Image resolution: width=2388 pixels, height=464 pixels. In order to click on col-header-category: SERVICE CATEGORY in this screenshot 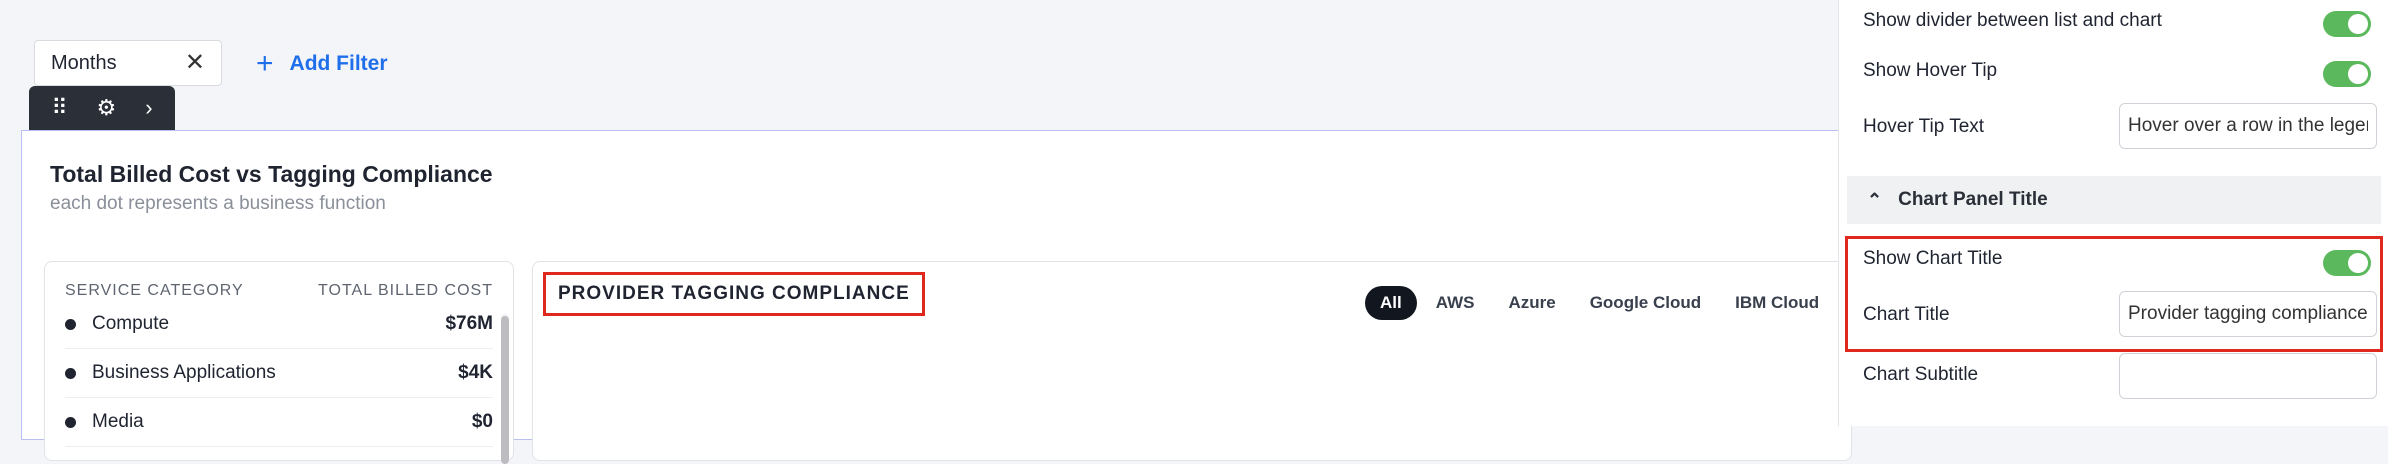, I will do `click(154, 290)`.